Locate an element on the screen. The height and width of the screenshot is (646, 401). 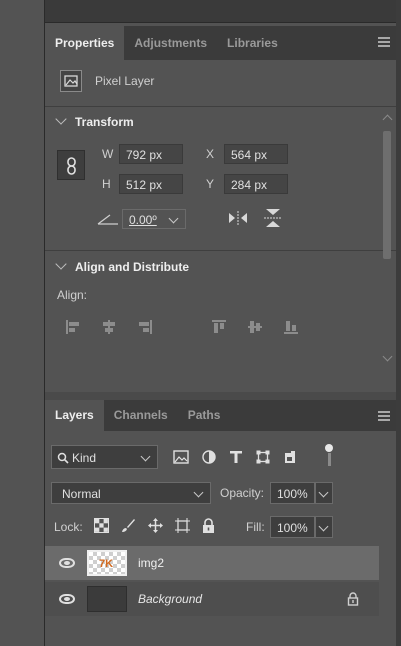
blend-mode-dropdown: Normal is located at coordinates (131, 493).